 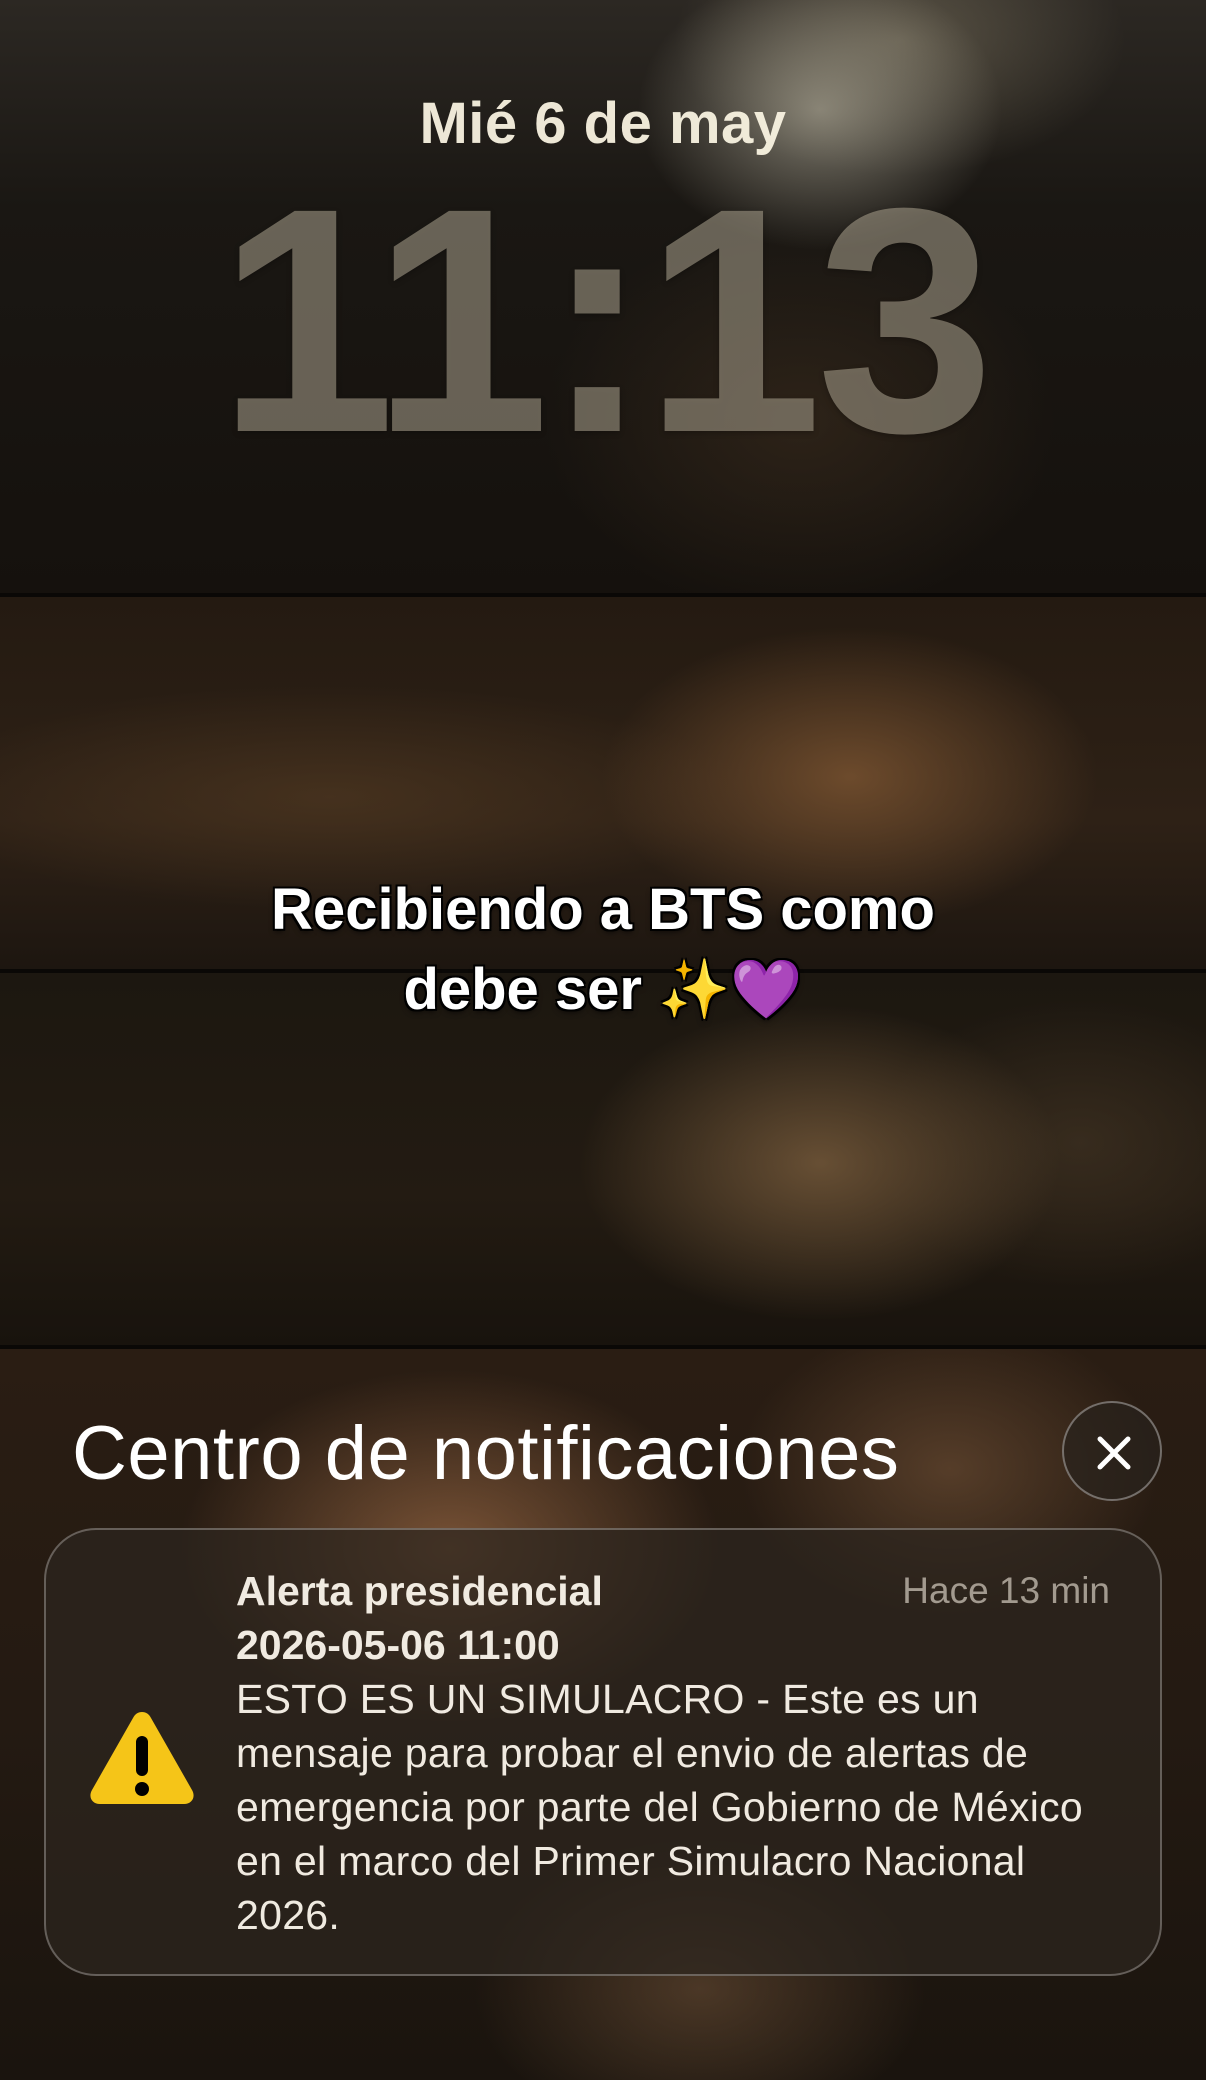 What do you see at coordinates (398, 1645) in the screenshot?
I see `notification-subtitle: 2026-05-06 11:00` at bounding box center [398, 1645].